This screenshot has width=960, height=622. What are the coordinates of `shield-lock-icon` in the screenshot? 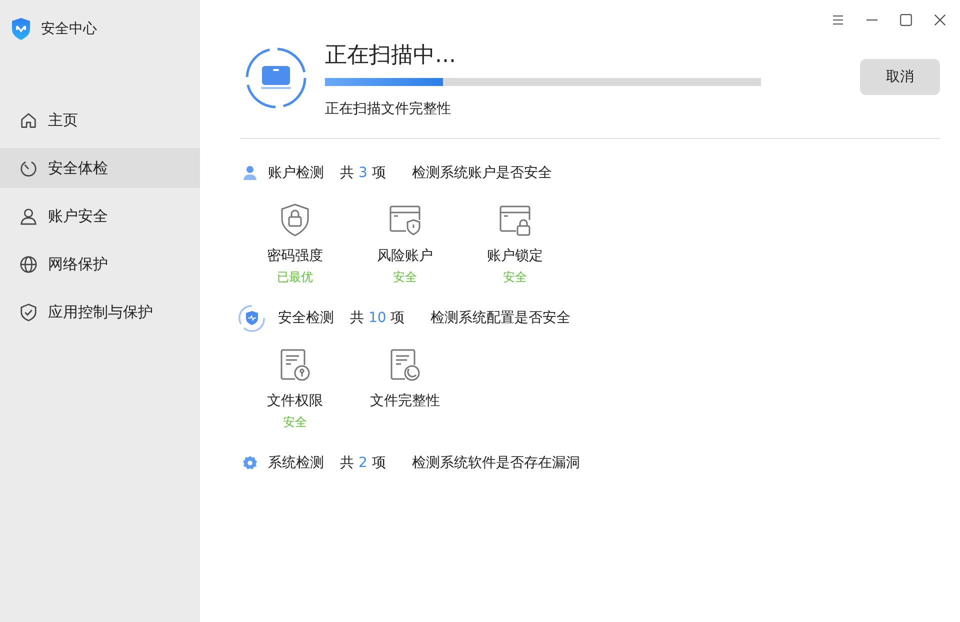 It's located at (295, 220).